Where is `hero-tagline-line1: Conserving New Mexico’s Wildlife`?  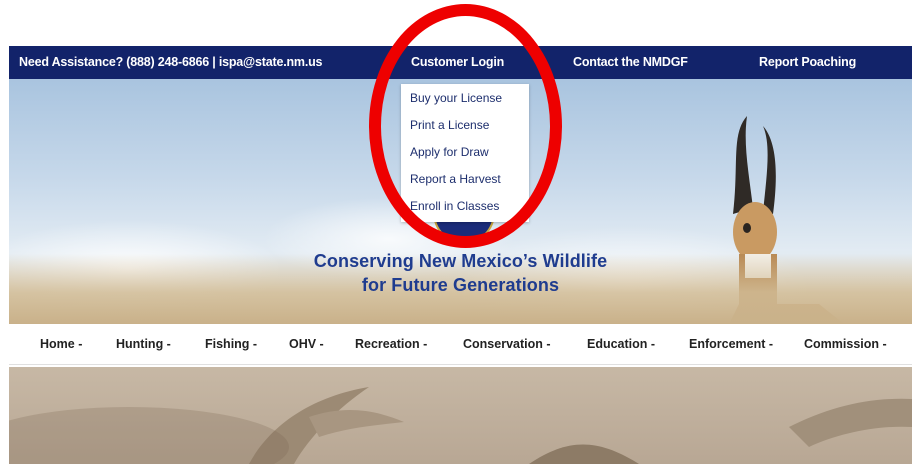
hero-tagline-line1: Conserving New Mexico’s Wildlife is located at coordinates (460, 261).